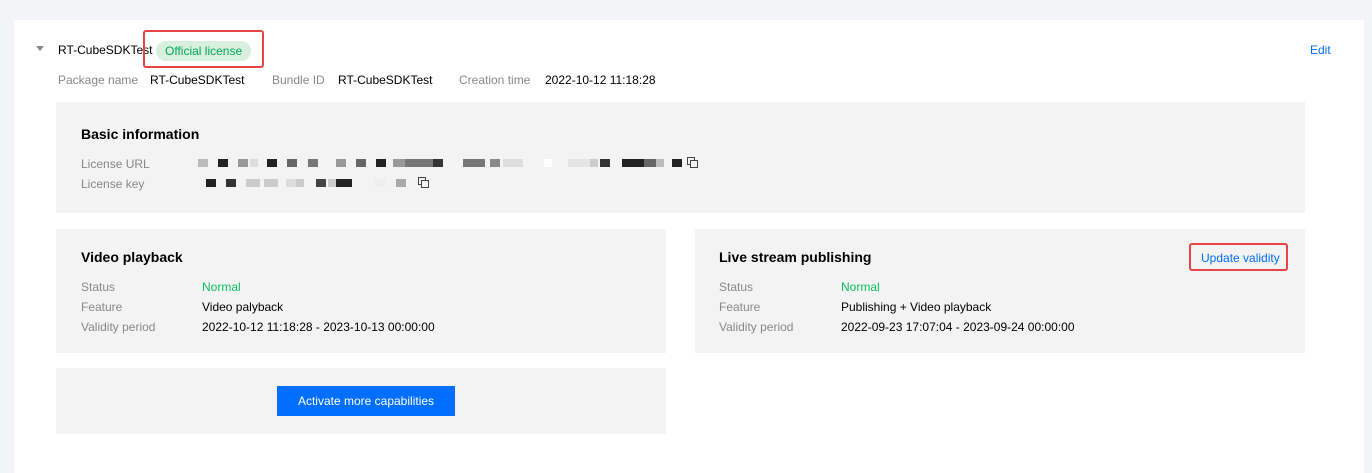  Describe the element at coordinates (736, 287) in the screenshot. I see `live-status-label: Status` at that location.